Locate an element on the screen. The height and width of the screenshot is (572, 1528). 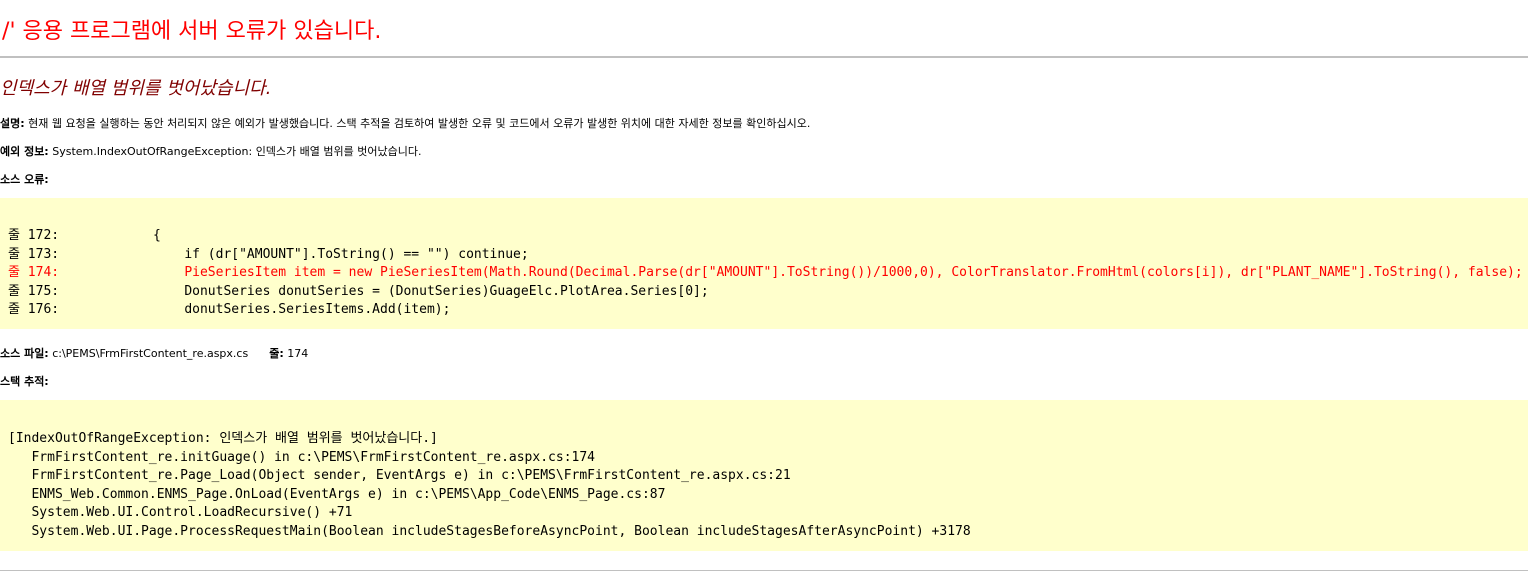
source-error-label: 소스 오류: is located at coordinates (24, 179).